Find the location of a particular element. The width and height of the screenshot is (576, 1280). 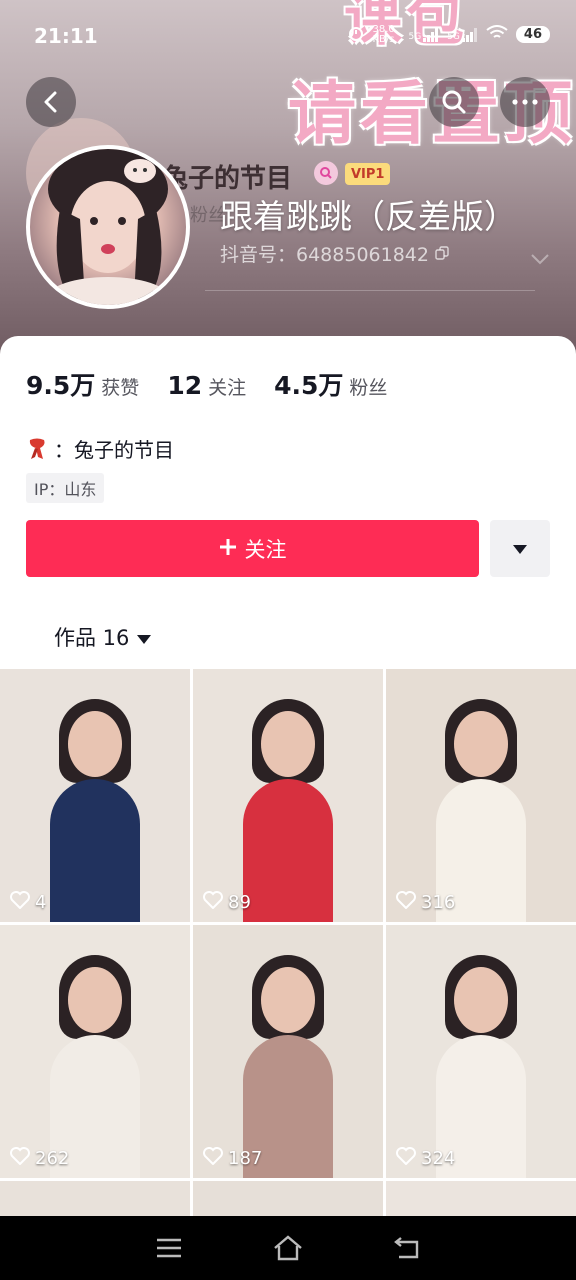

copy-icon is located at coordinates (442, 254).